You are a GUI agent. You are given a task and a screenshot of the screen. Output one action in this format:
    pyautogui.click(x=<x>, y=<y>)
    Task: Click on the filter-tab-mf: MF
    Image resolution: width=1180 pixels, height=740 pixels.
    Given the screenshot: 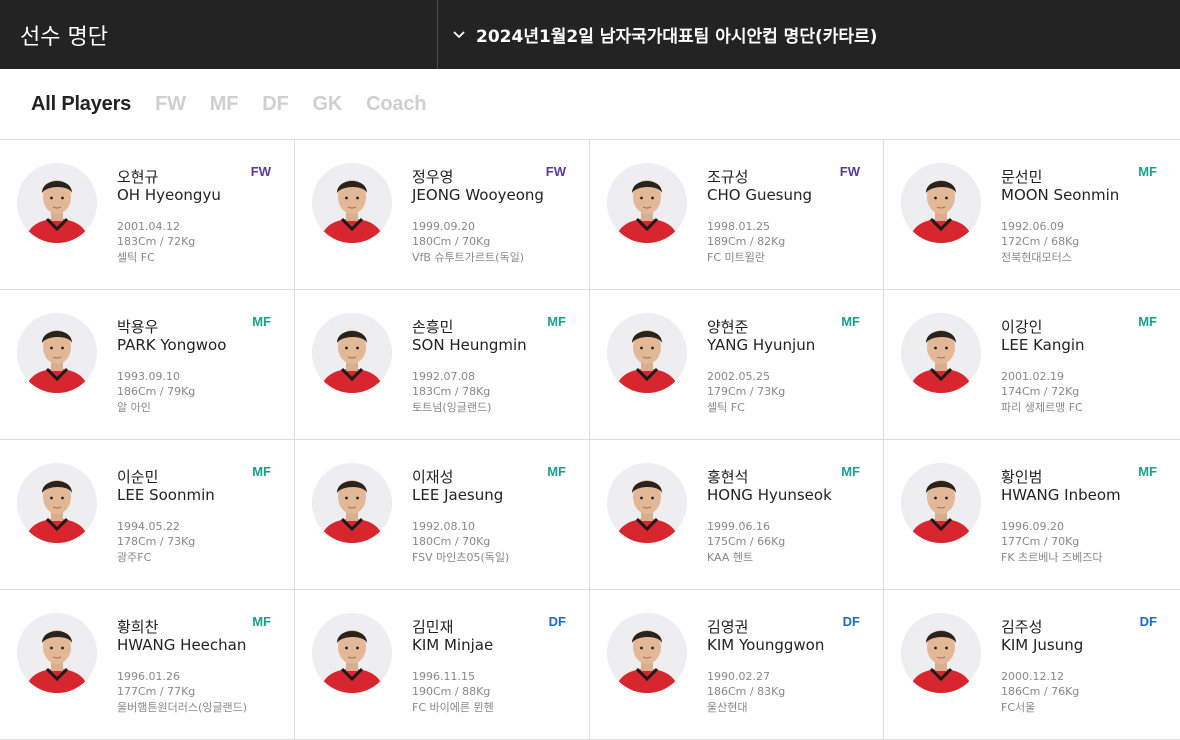 What is the action you would take?
    pyautogui.click(x=224, y=104)
    